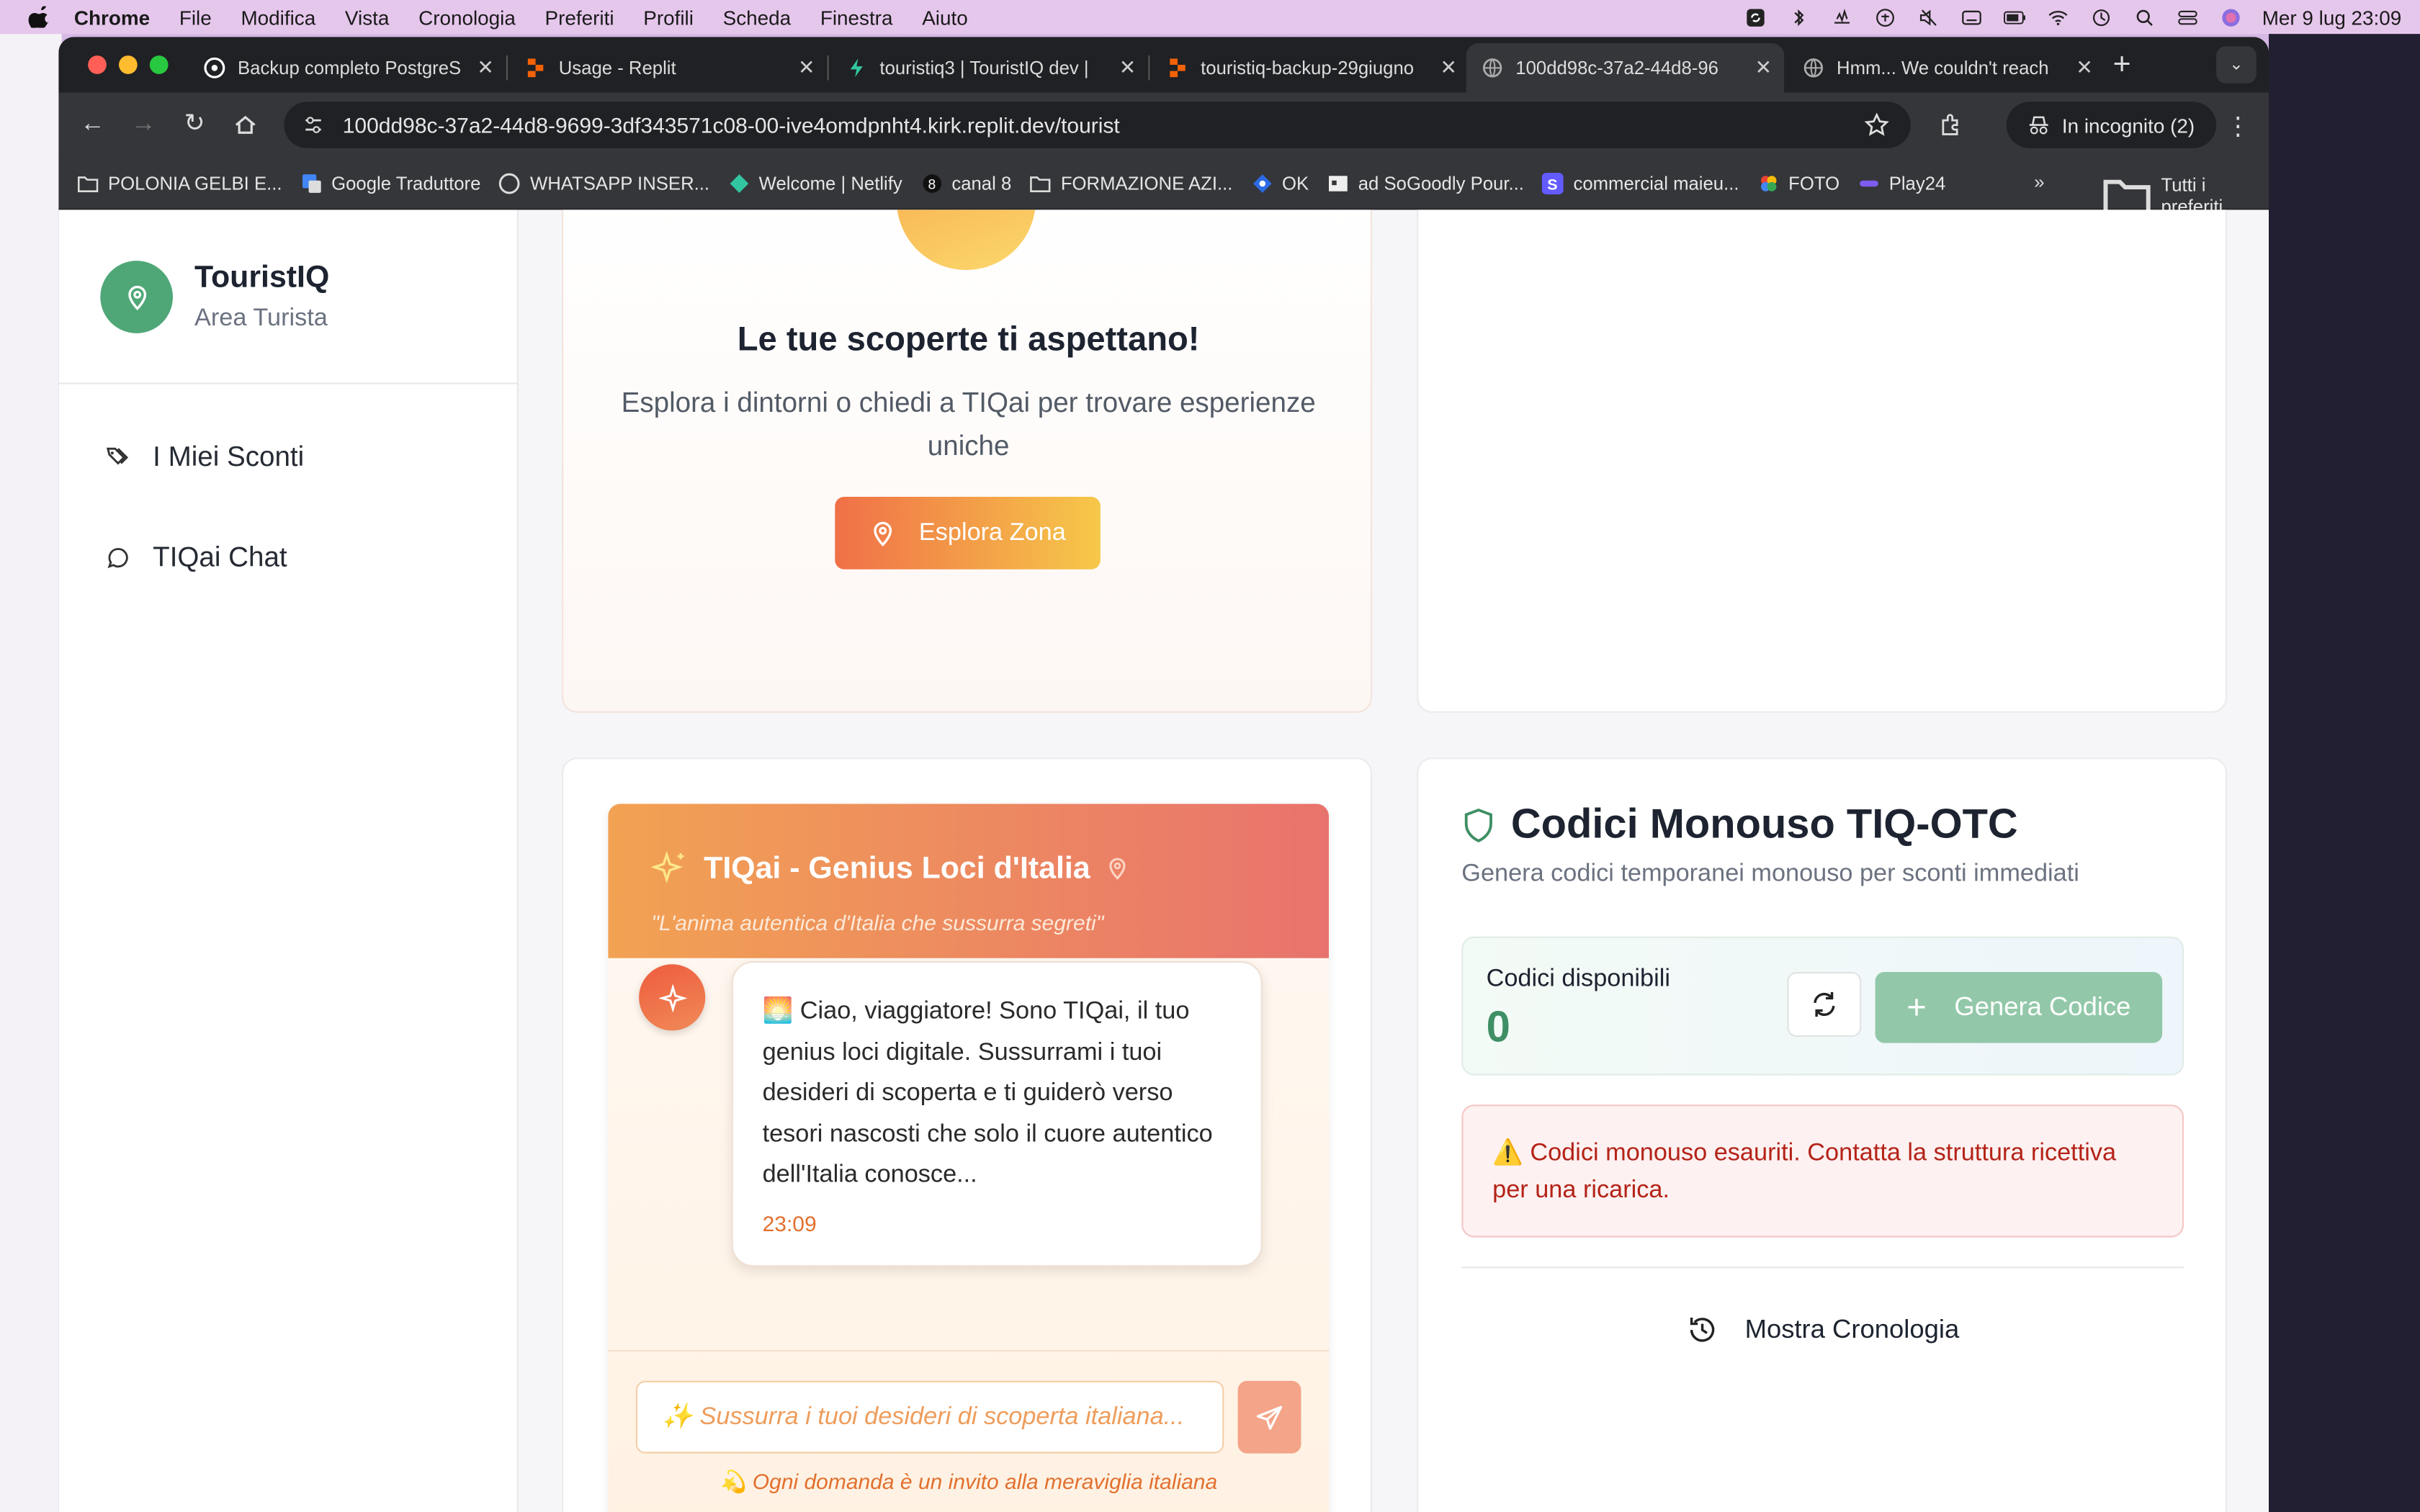 The image size is (2420, 1512). I want to click on map-pin-icon, so click(883, 533).